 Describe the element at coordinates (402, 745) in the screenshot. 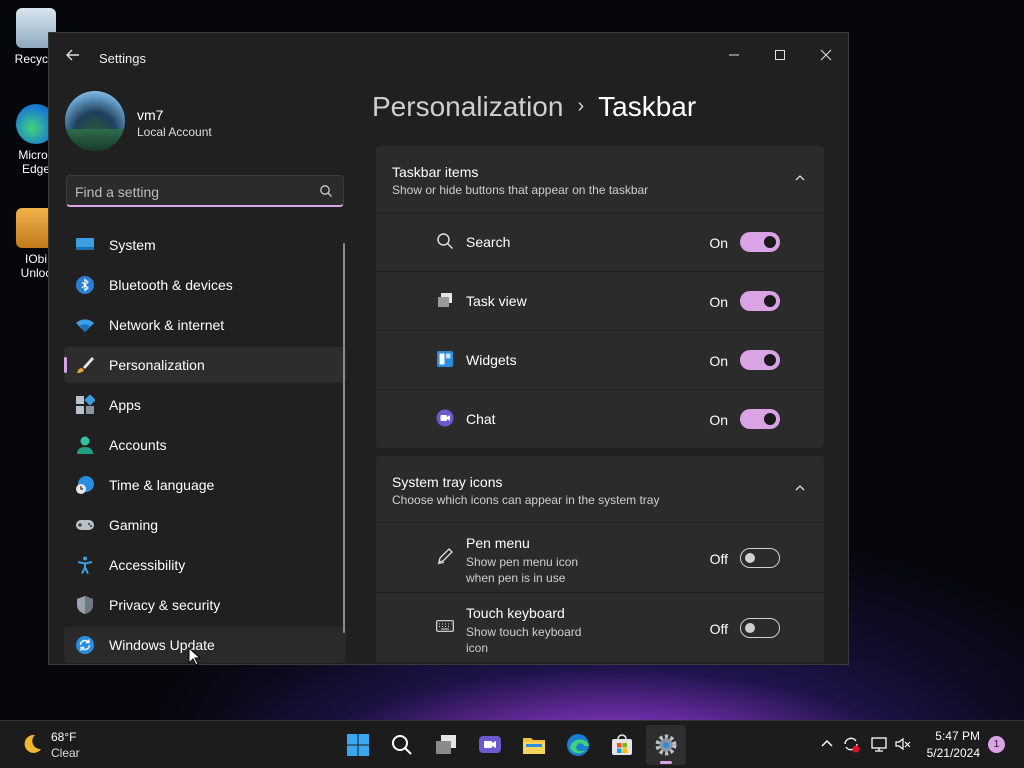

I see `taskbar-search-button` at that location.